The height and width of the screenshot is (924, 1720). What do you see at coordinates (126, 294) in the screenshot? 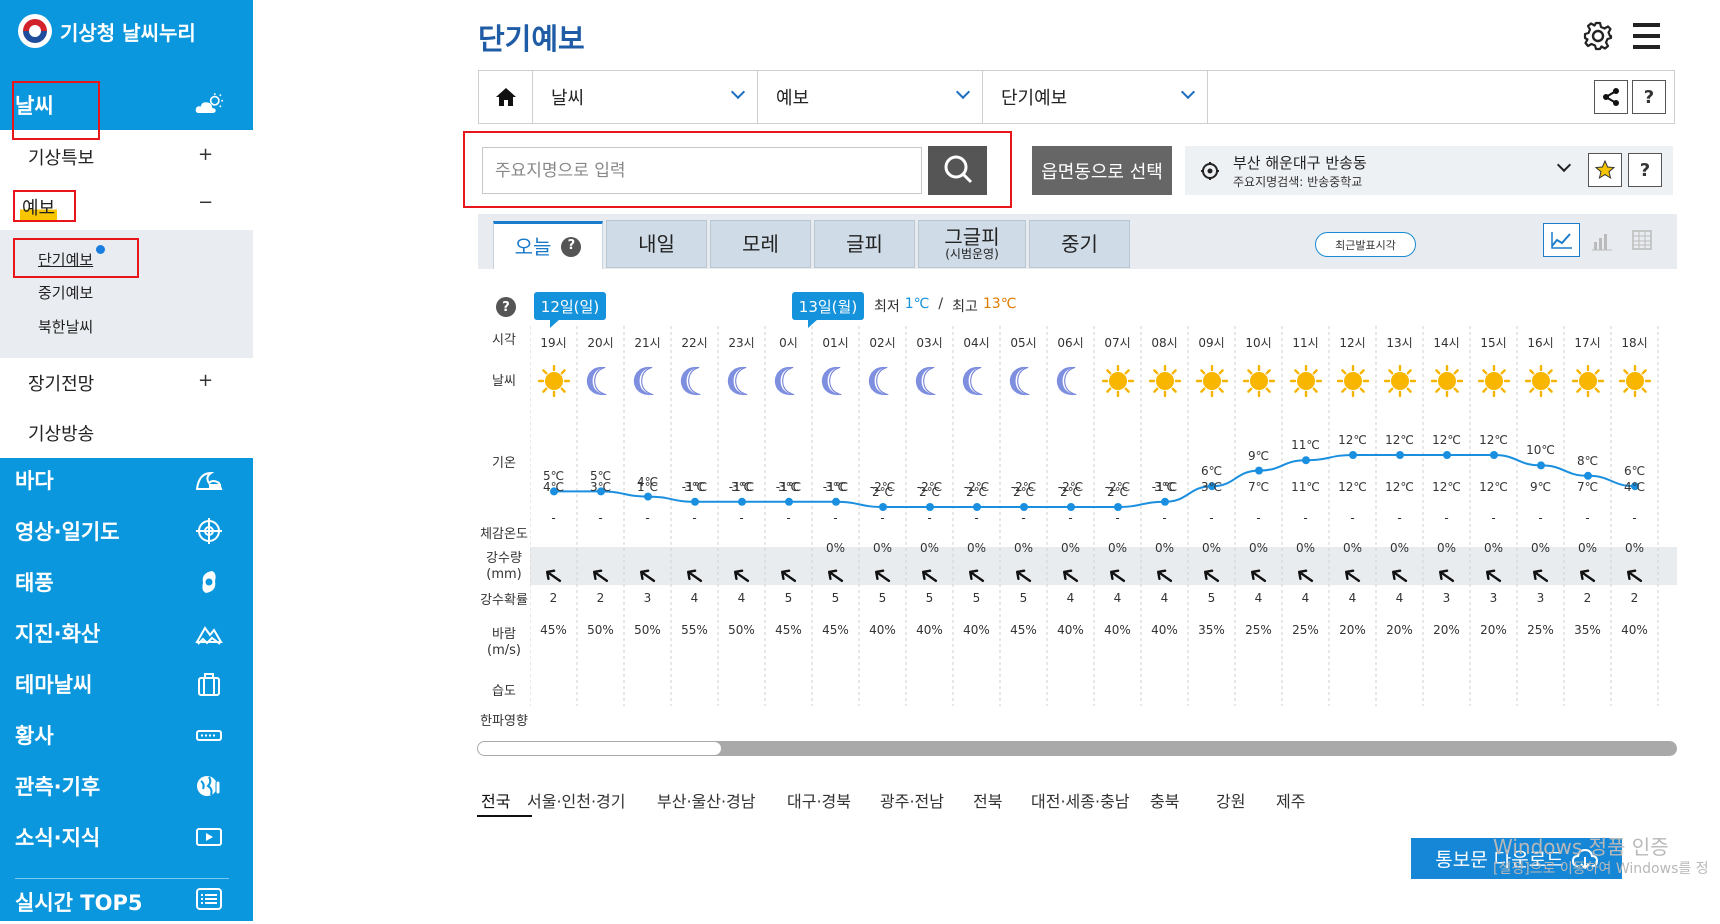
I see `sidebar-subpanel: 기상특보 + 예보 − 단기예보 중기예보 북한날씨 장기전망 + 기상방송` at bounding box center [126, 294].